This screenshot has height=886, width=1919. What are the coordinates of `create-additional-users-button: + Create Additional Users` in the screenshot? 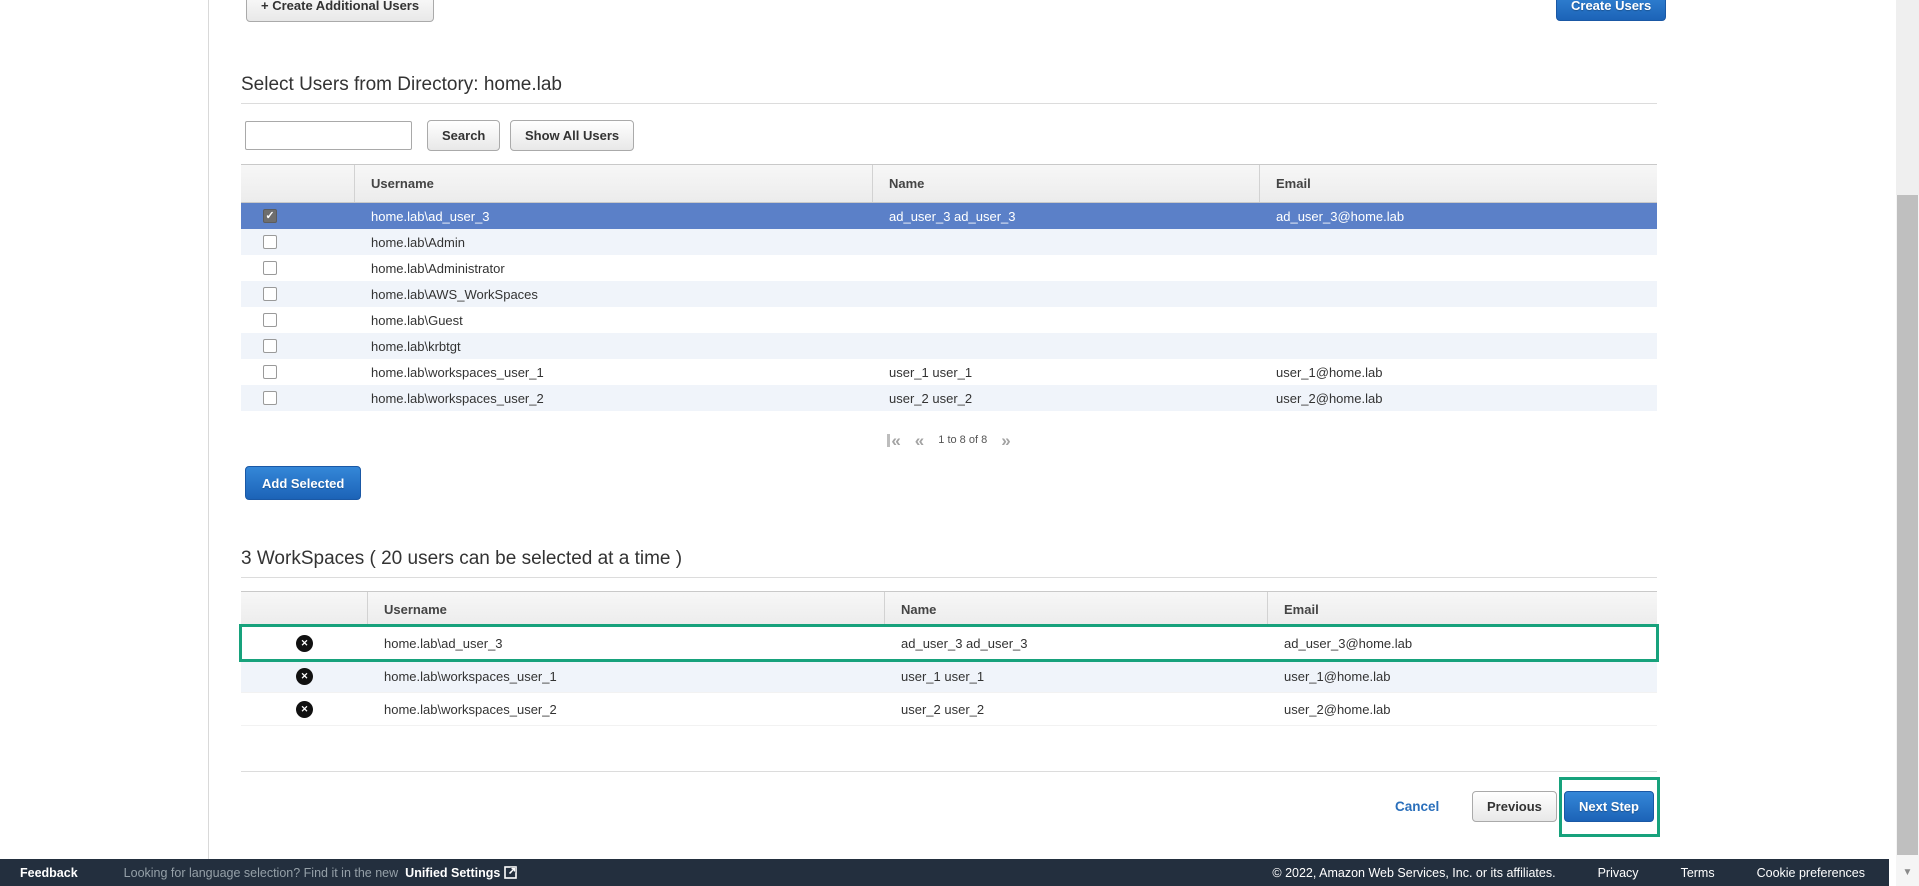 It's located at (340, 11).